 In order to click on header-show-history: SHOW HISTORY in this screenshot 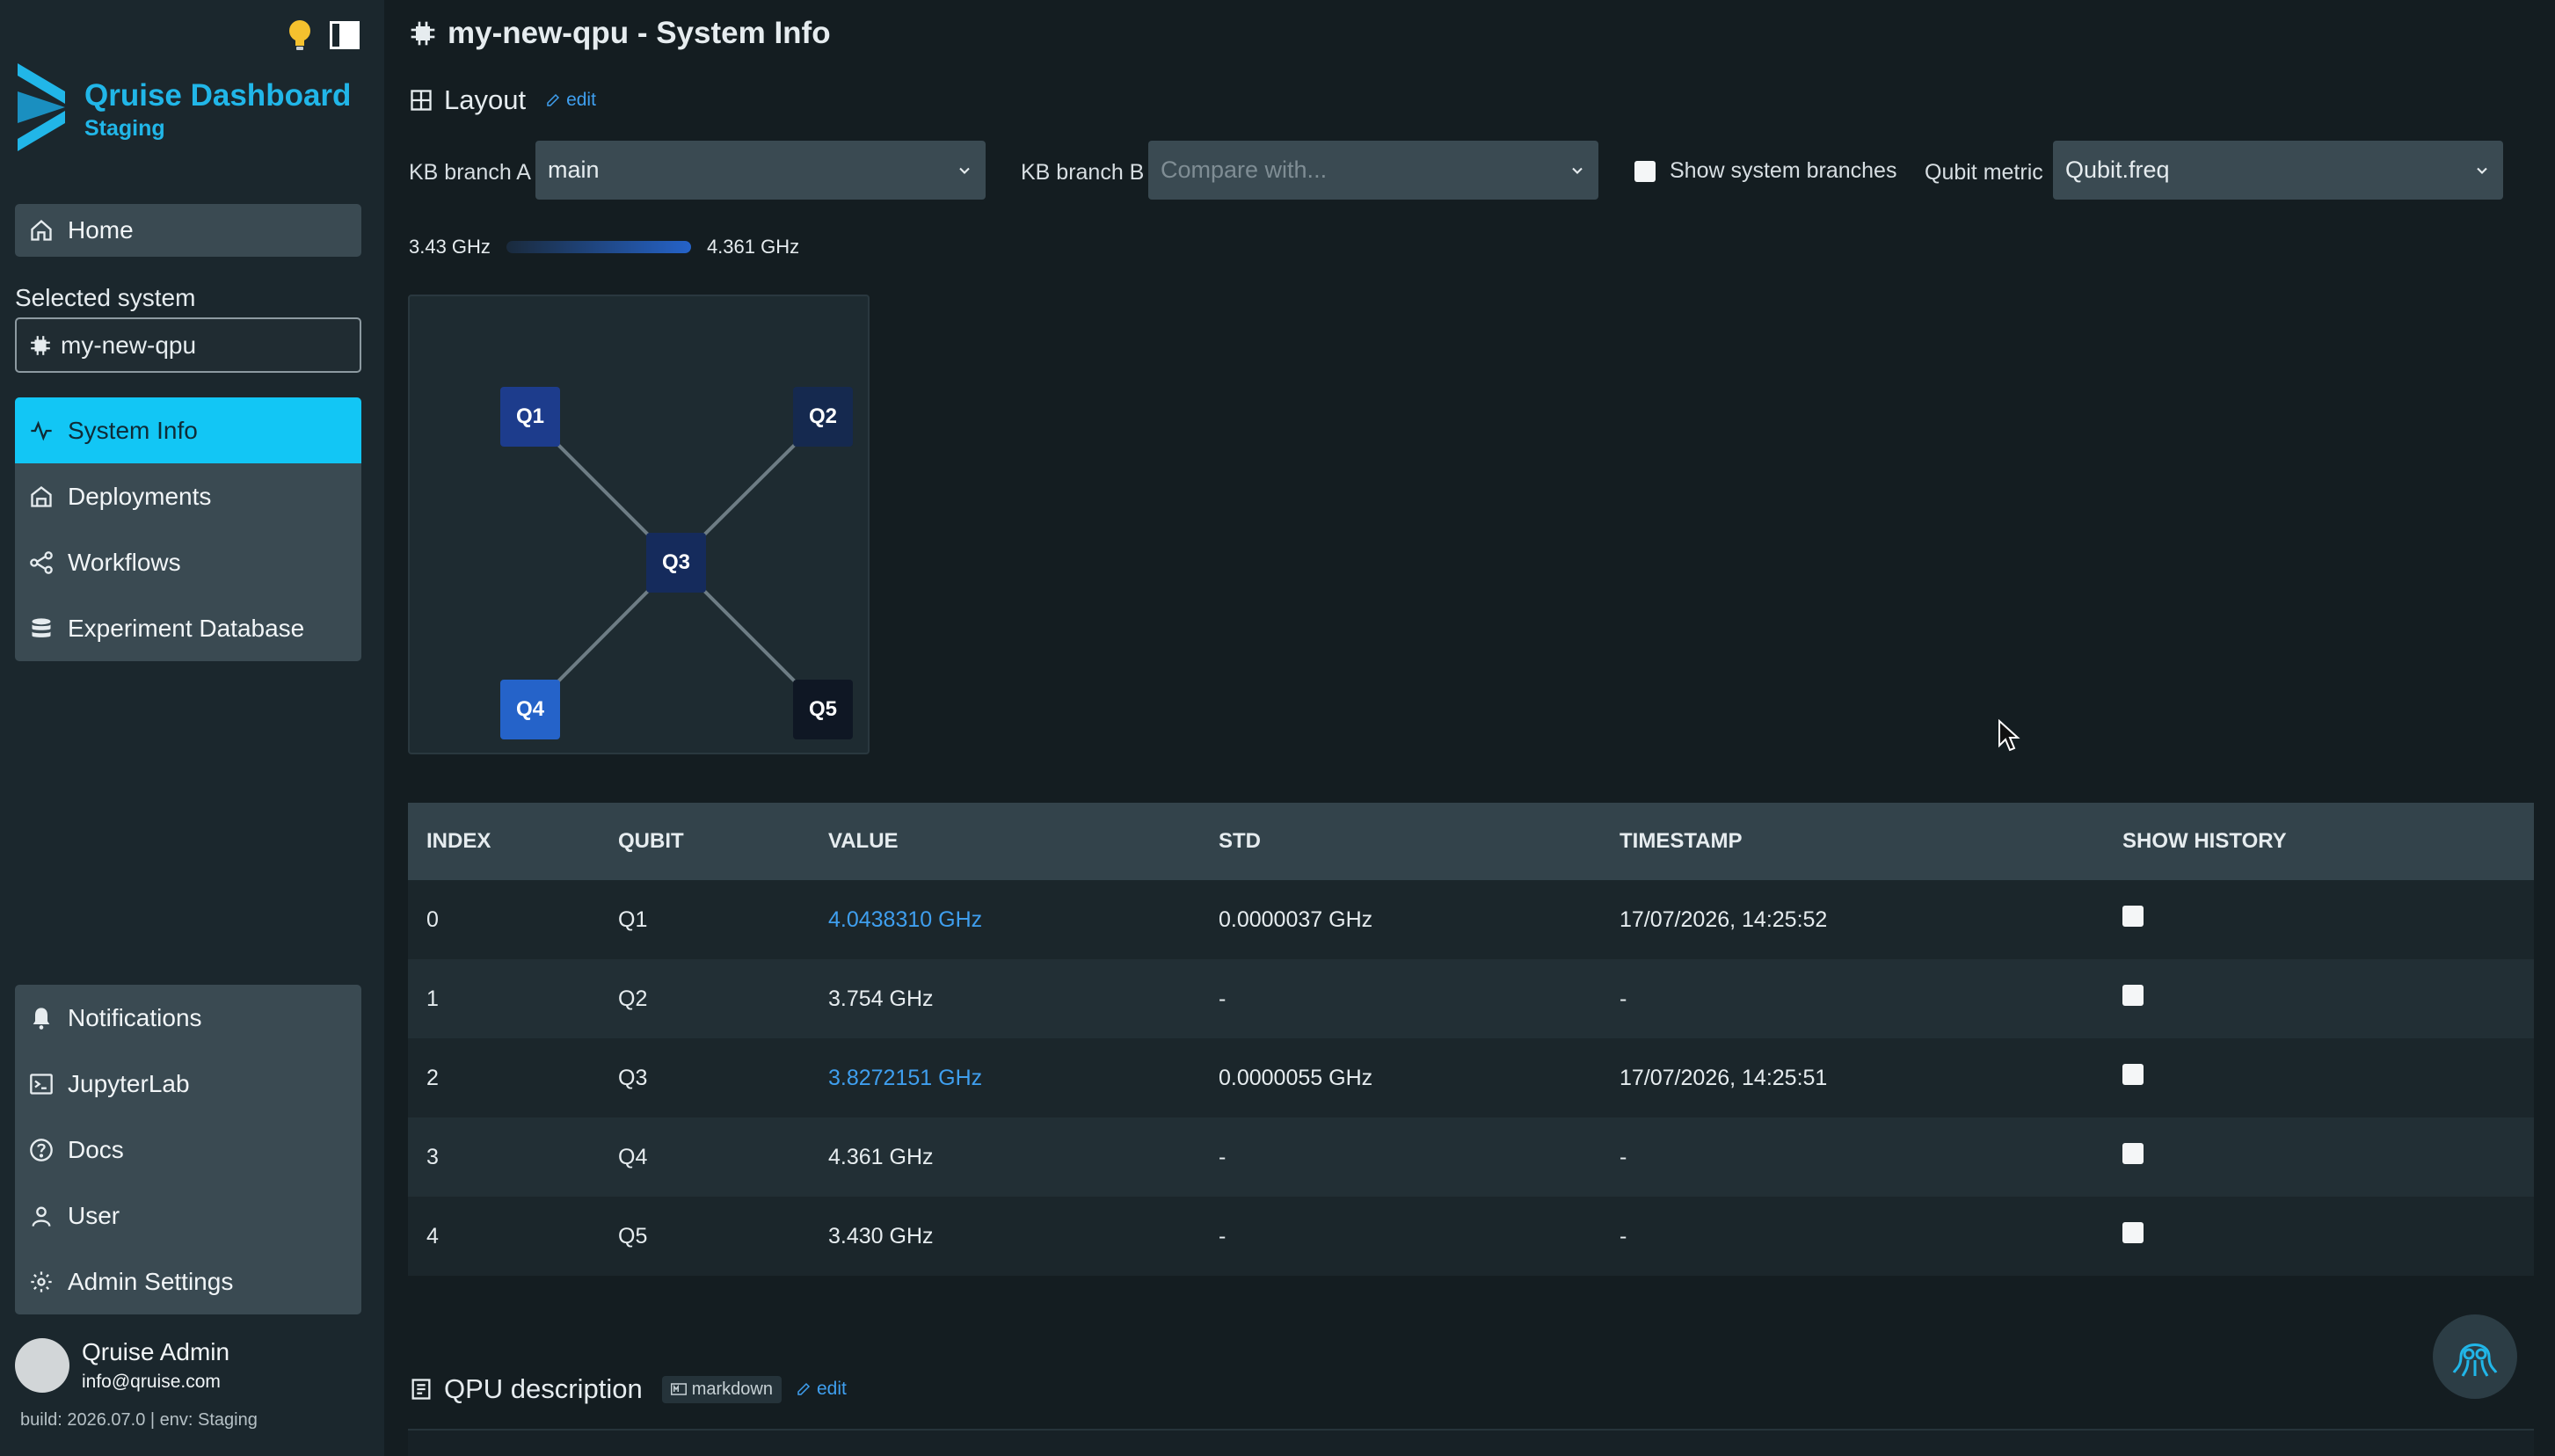, I will do `click(2325, 841)`.